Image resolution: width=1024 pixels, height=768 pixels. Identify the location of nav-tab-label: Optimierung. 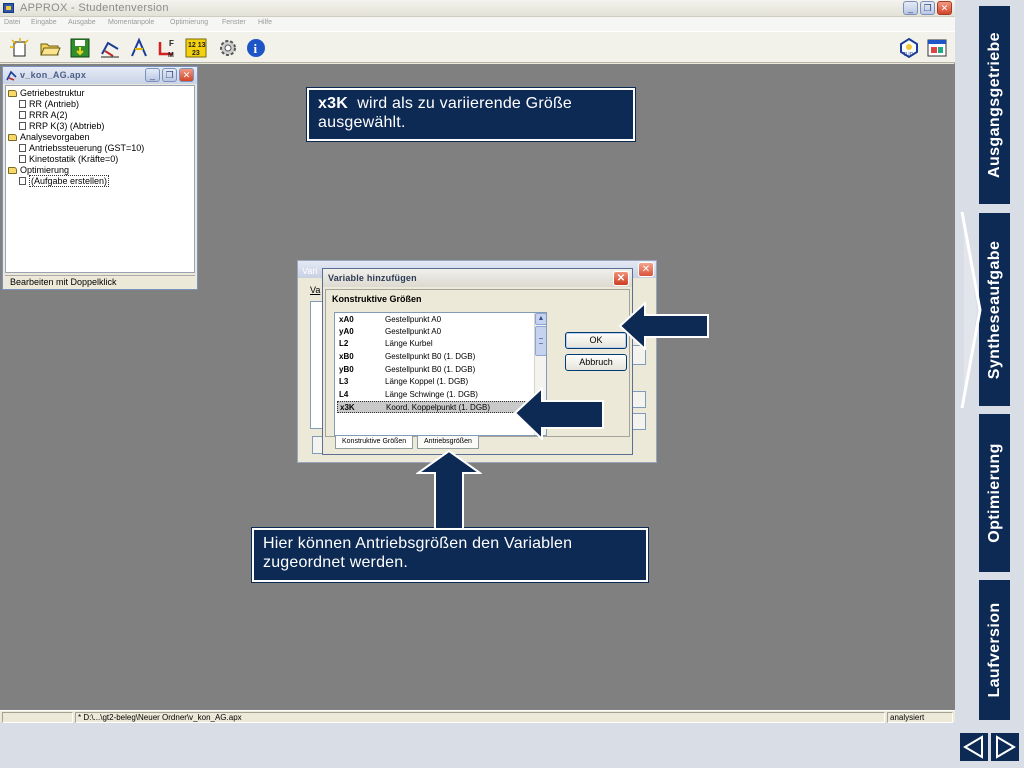
(994, 493).